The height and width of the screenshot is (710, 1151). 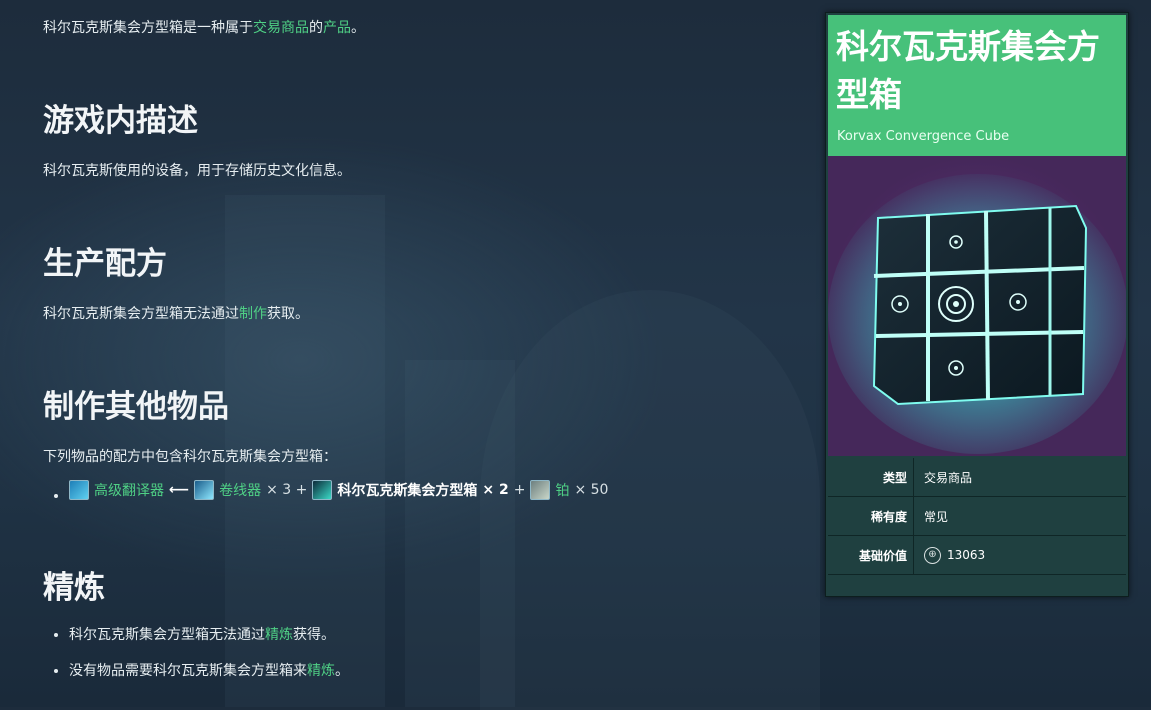 I want to click on rarity-label: 稀有度, so click(x=871, y=516).